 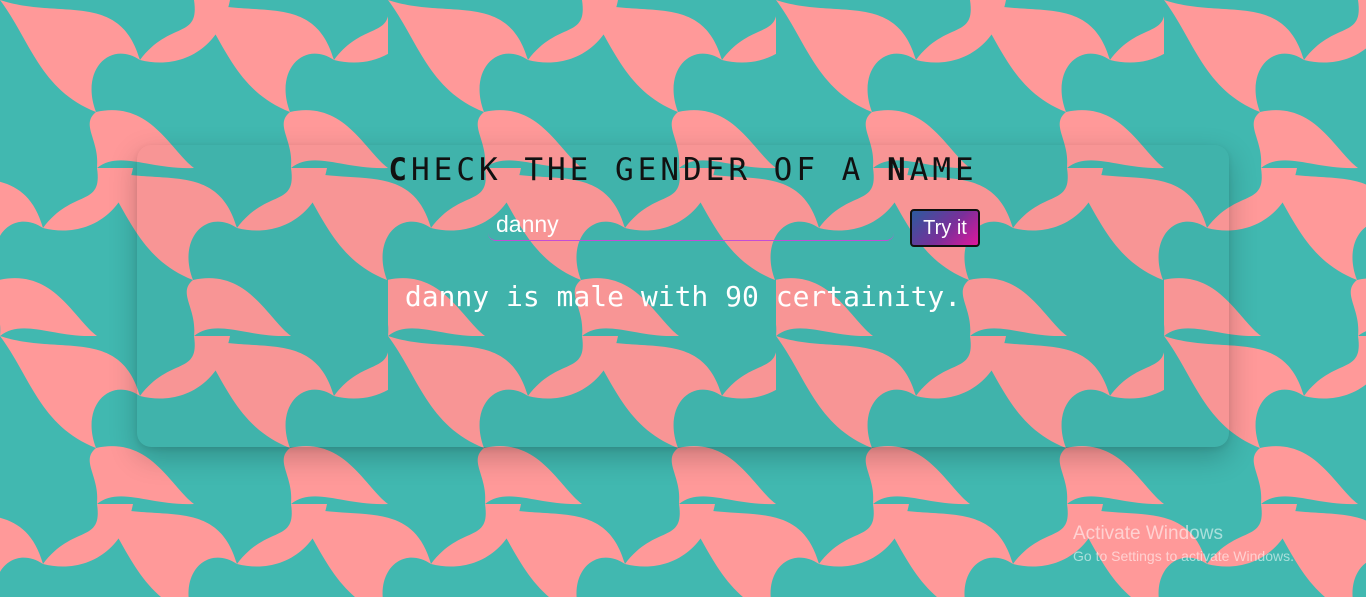 What do you see at coordinates (762, 170) in the screenshot?
I see `title-part-2: ENDER OF A` at bounding box center [762, 170].